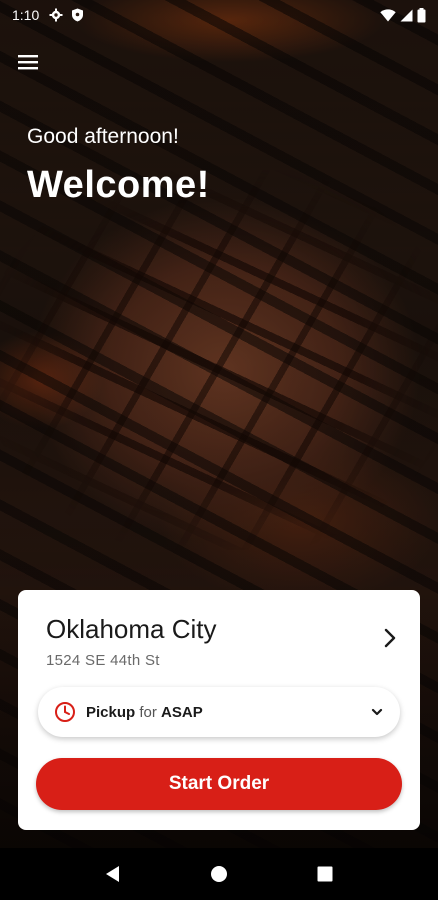 The height and width of the screenshot is (900, 438). What do you see at coordinates (111, 712) in the screenshot?
I see `pickup-mode: Pickup` at bounding box center [111, 712].